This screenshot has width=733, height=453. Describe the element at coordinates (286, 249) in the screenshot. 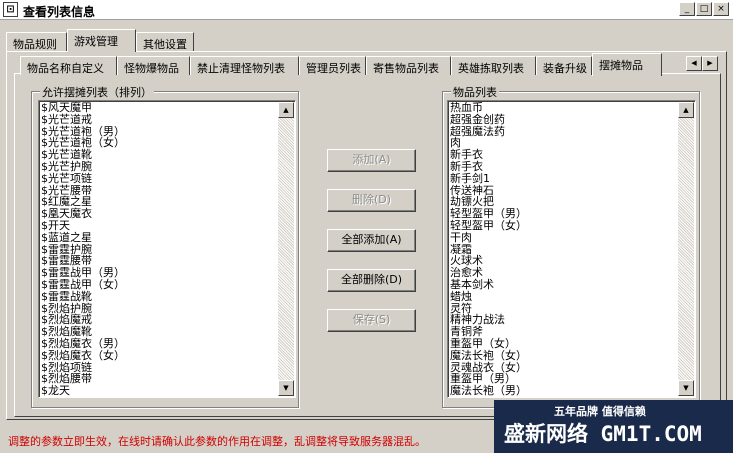

I see `allowed-stall-scrollbar: ▲ ▼` at that location.